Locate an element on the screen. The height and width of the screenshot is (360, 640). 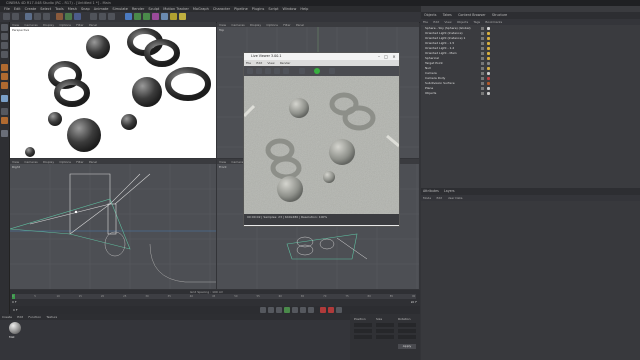
obj-menu-file: File is located at coordinates (425, 22).